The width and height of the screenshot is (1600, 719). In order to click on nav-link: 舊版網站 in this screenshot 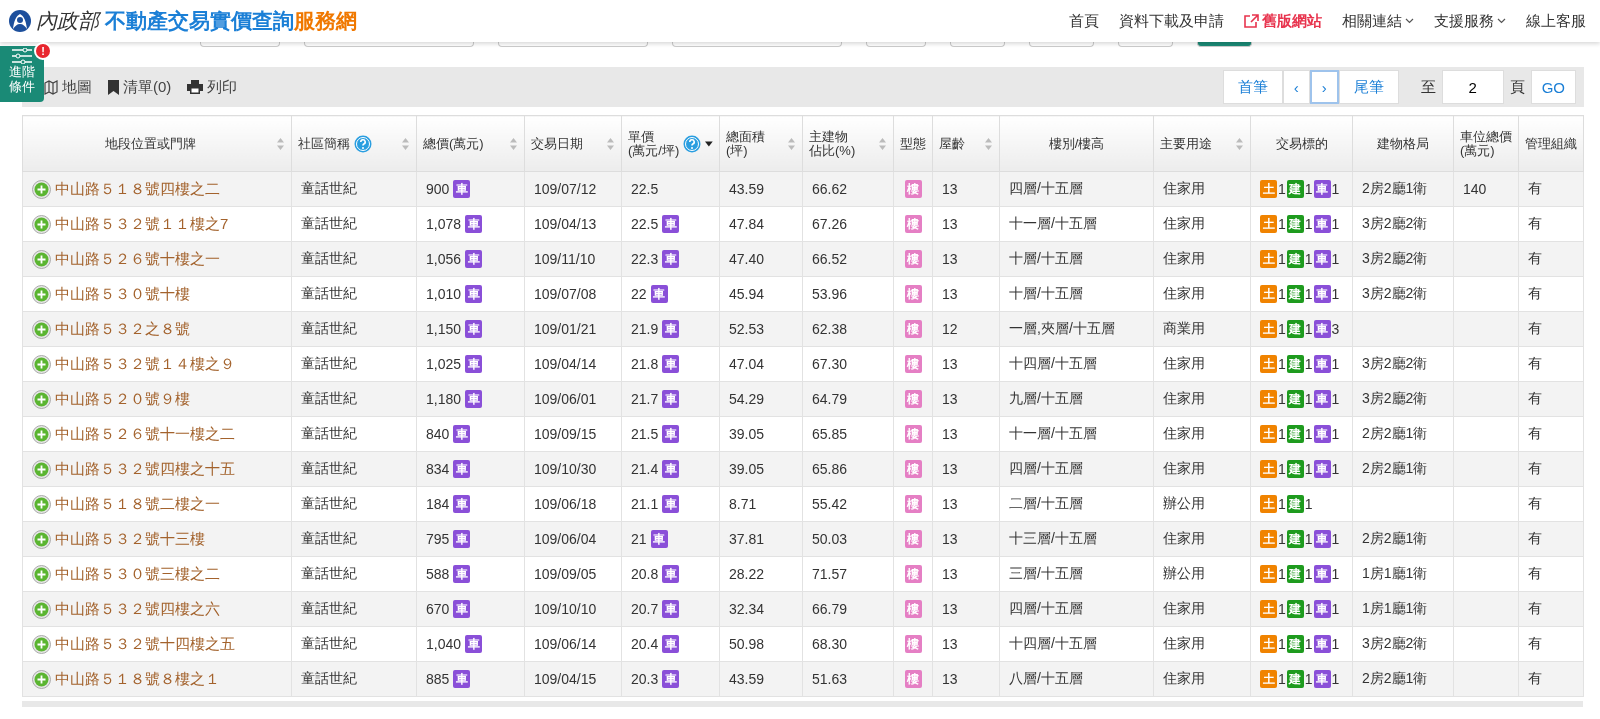, I will do `click(1283, 21)`.